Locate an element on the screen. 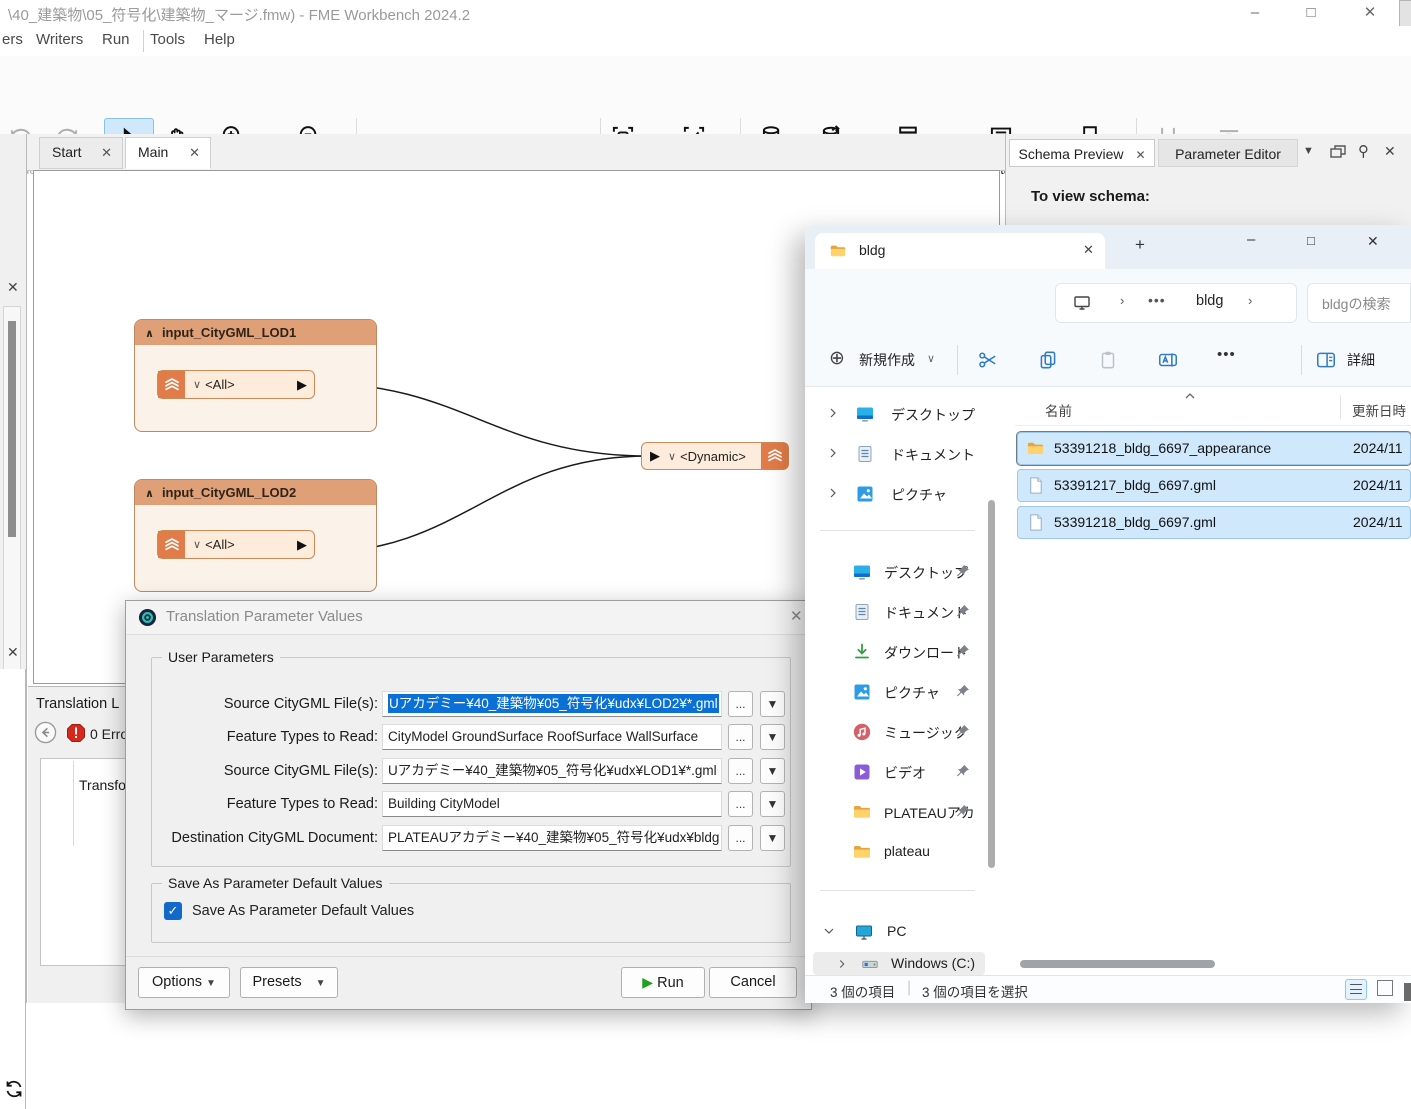  schema-preview-close-icon: ✕ is located at coordinates (1140, 155).